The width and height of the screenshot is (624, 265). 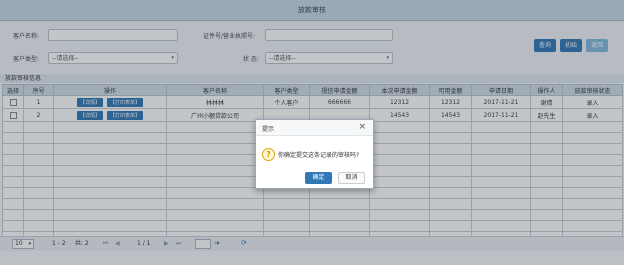 I want to click on confirm-button: 确定, so click(x=318, y=178).